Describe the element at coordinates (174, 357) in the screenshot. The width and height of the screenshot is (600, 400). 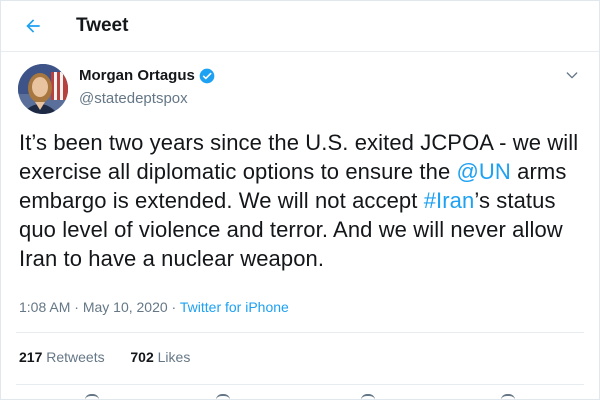
I see `likes-label: Likes` at that location.